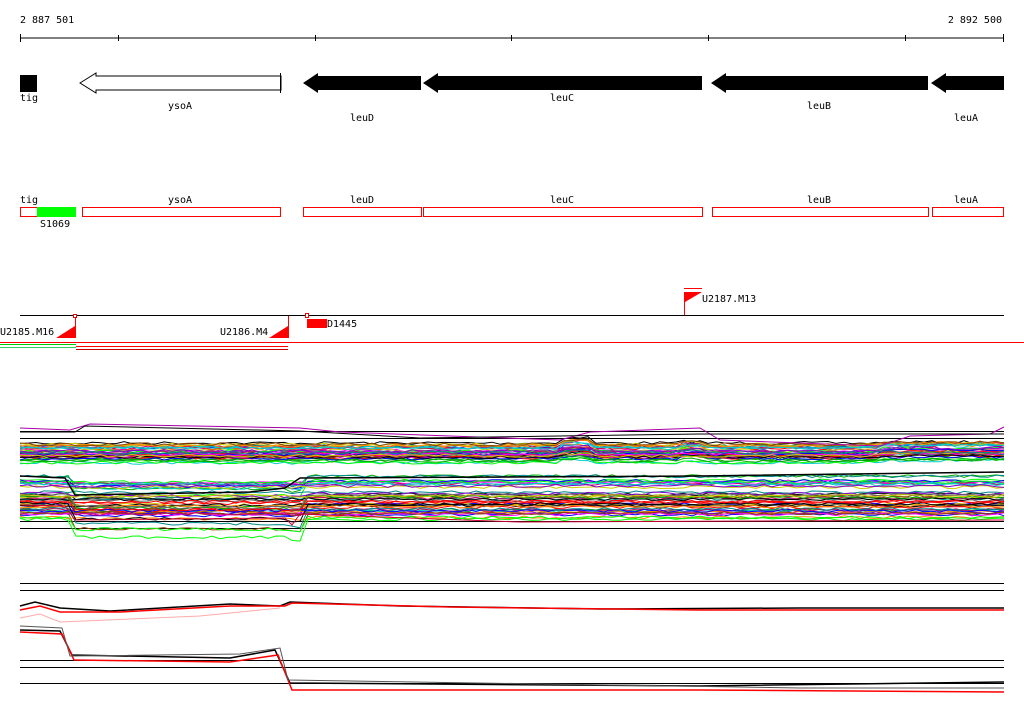  Describe the element at coordinates (512, 28) in the screenshot. I see `coordinate-ruler: 2 887 501 2 892 500` at that location.